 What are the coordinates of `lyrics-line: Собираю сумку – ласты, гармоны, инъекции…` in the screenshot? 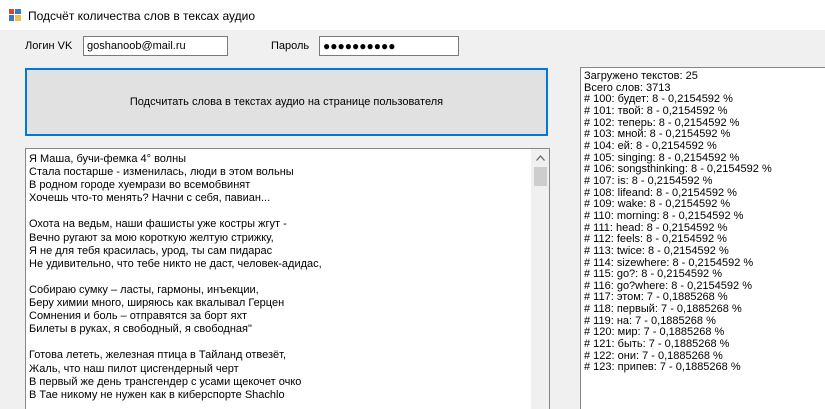 It's located at (144, 289).